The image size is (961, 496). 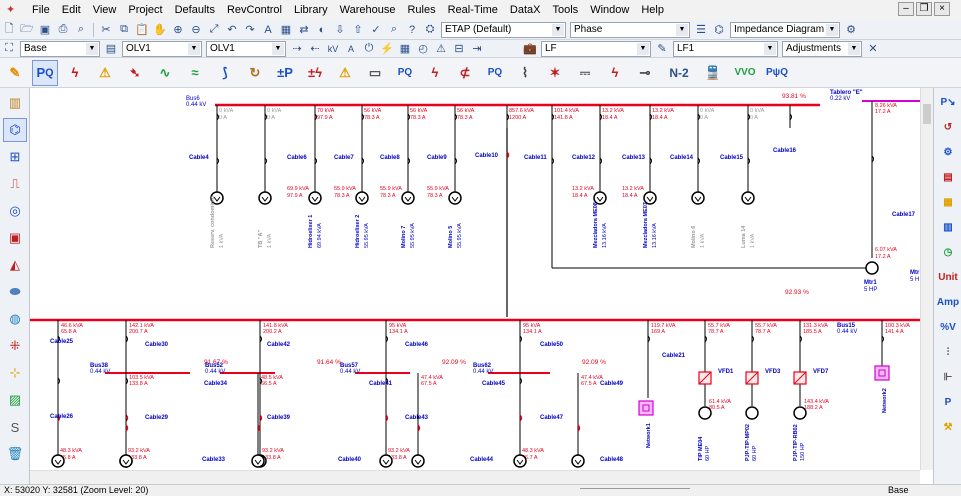 I want to click on revision-select: Base ▼, so click(x=60, y=48).